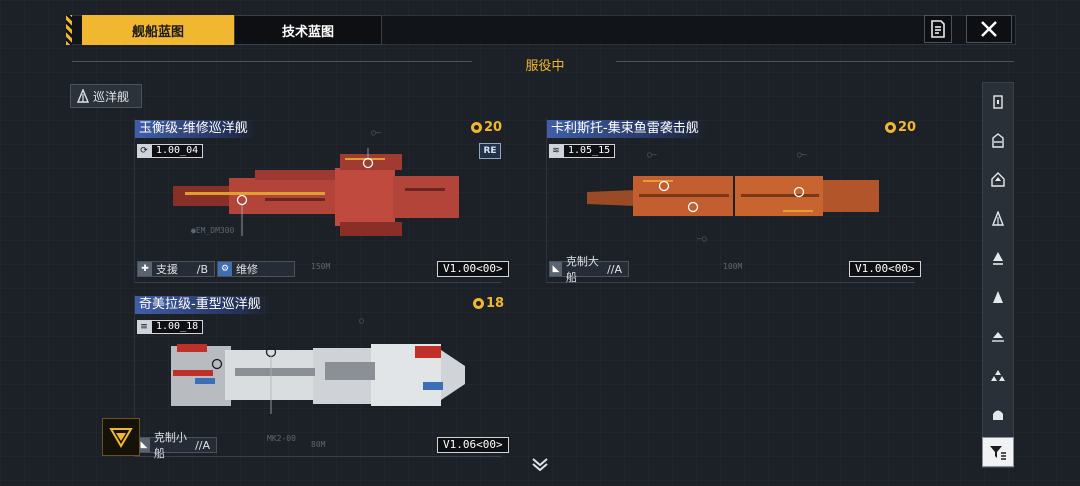  What do you see at coordinates (111, 96) in the screenshot?
I see `class-filter-label: 巡洋舰` at bounding box center [111, 96].